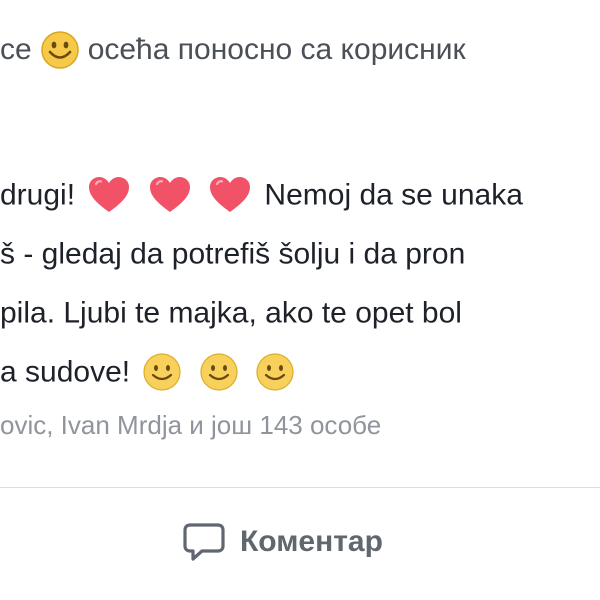  What do you see at coordinates (190, 425) in the screenshot?
I see `reactions-summary: ovic, Ivan Mrdja и још 143 особе` at bounding box center [190, 425].